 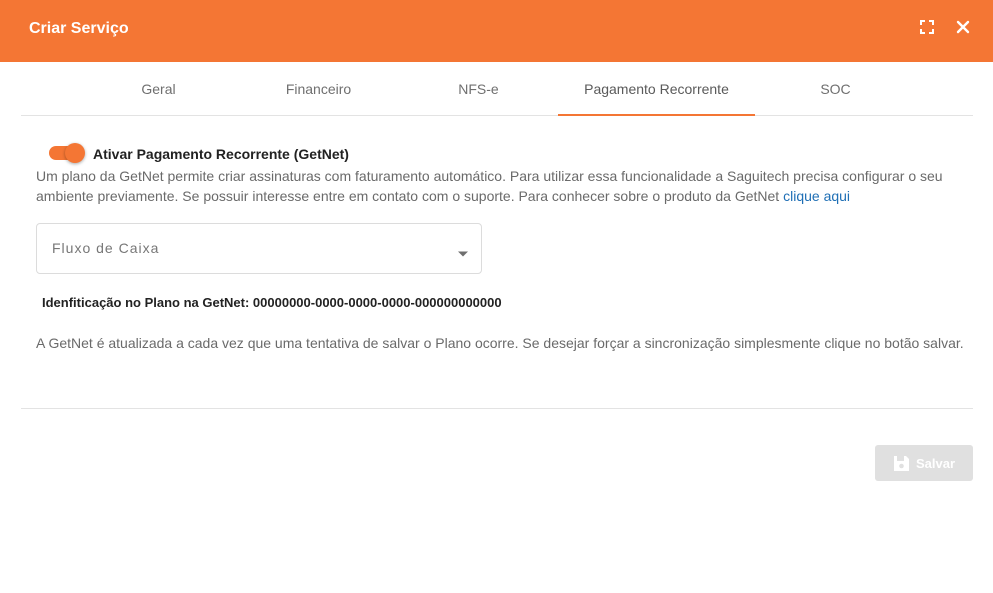 I want to click on plan-select: Fluxo de Caixa, so click(x=259, y=248).